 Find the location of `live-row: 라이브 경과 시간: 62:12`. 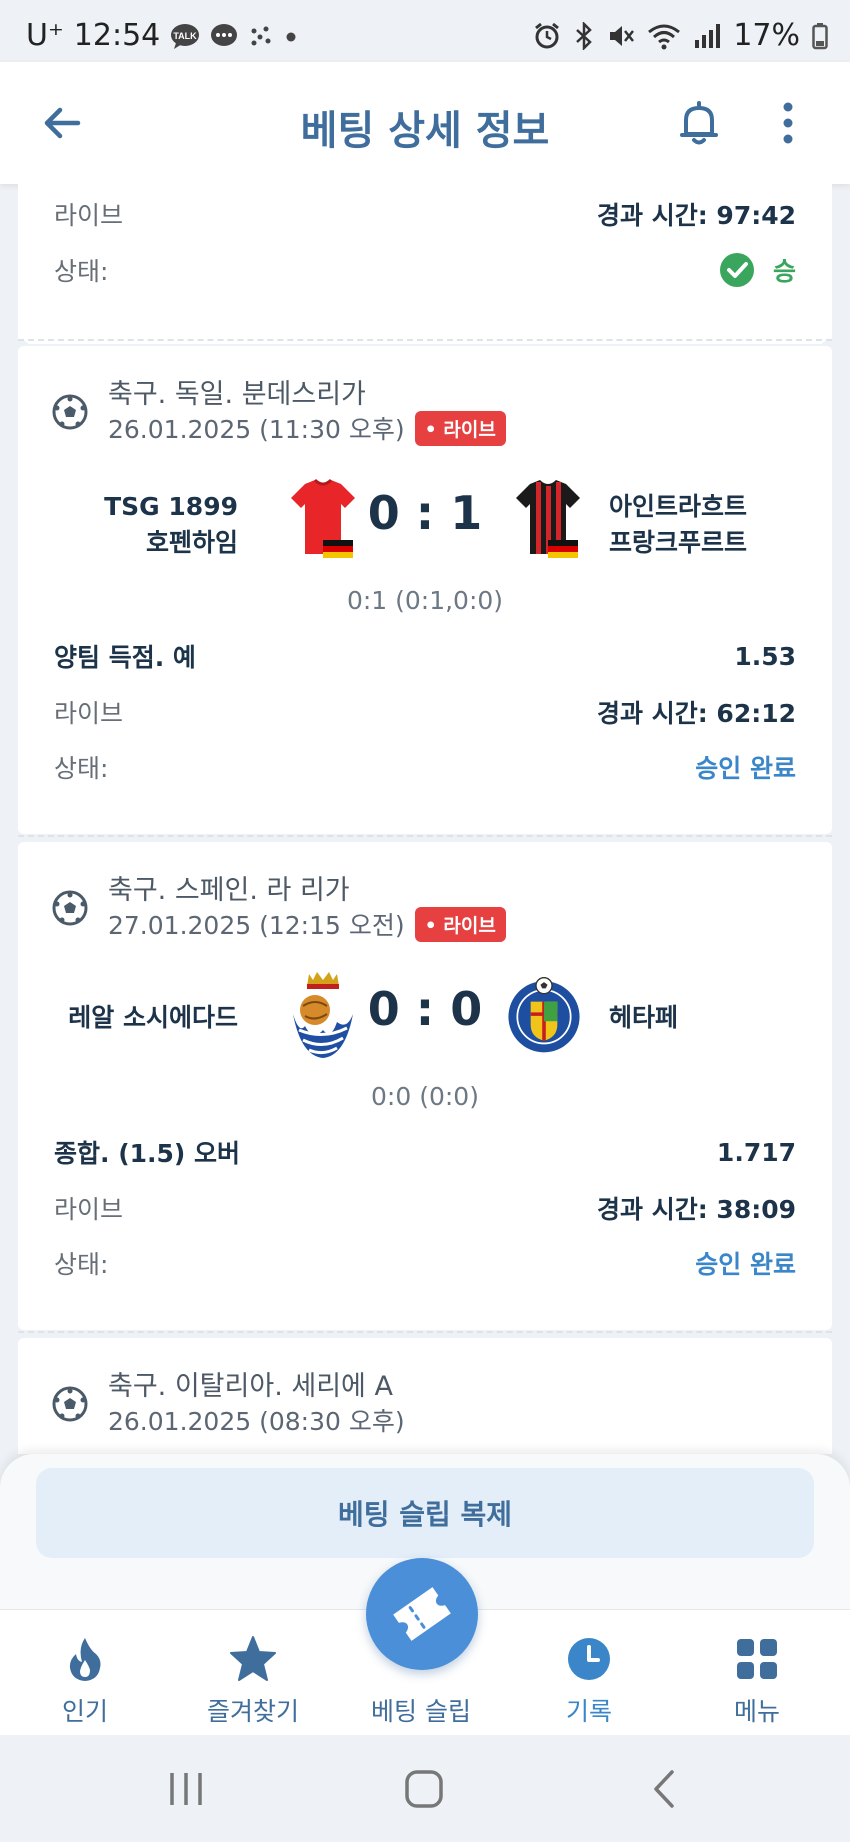

live-row: 라이브 경과 시간: 62:12 is located at coordinates (425, 712).